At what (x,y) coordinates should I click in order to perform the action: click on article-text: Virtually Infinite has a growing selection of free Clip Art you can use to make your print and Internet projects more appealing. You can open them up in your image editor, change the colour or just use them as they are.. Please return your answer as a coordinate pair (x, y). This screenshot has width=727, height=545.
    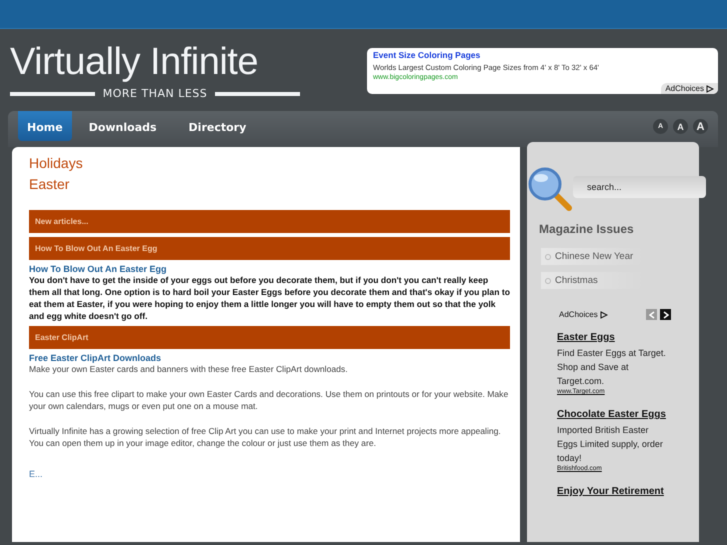
    Looking at the image, I should click on (265, 437).